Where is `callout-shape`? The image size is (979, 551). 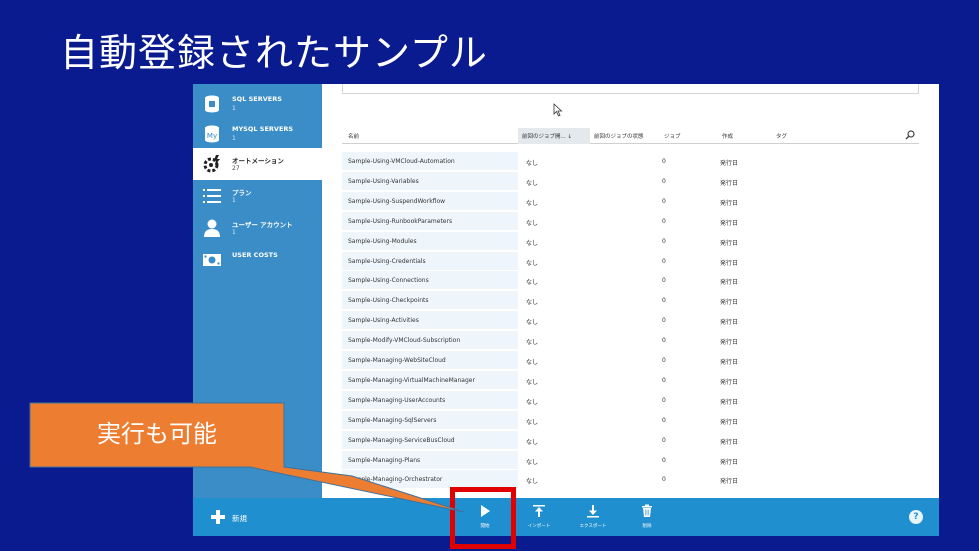
callout-shape is located at coordinates (247, 457).